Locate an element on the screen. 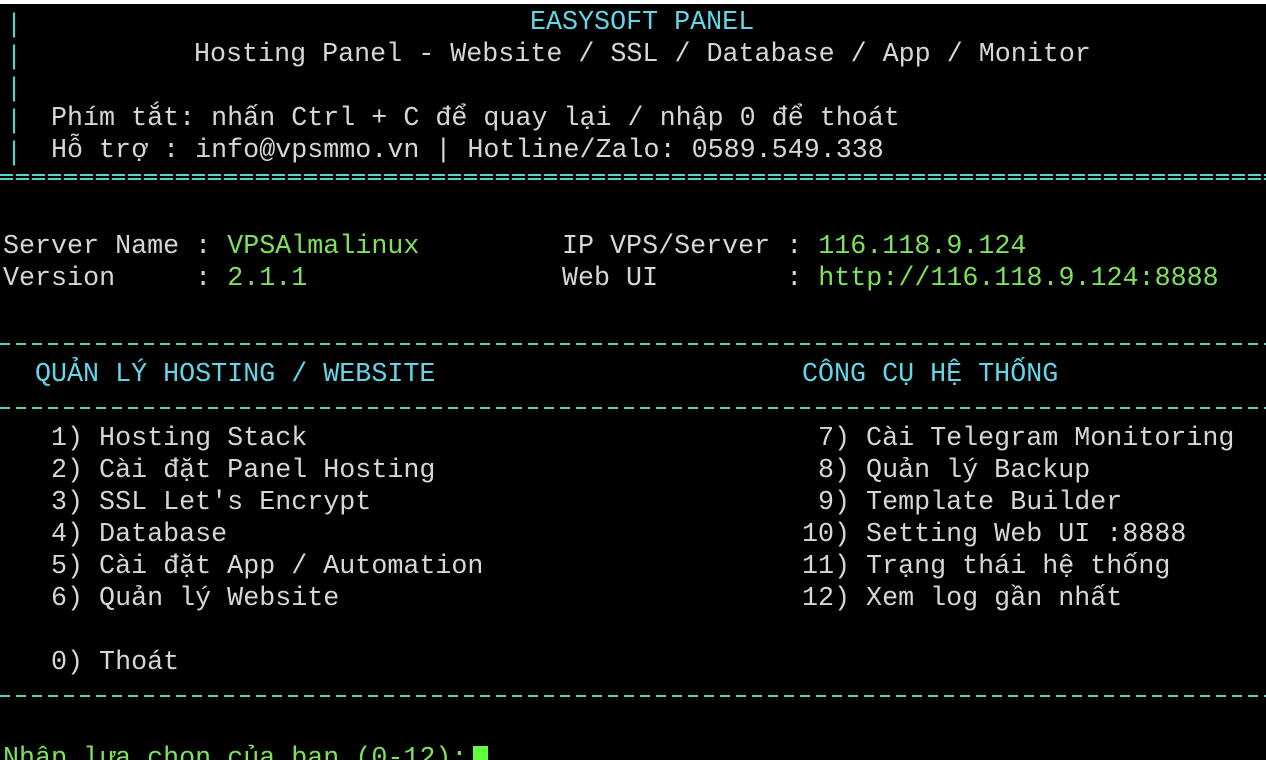 The image size is (1266, 760). server-name-row: Server Name : VPSAlmalinux is located at coordinates (211, 247).